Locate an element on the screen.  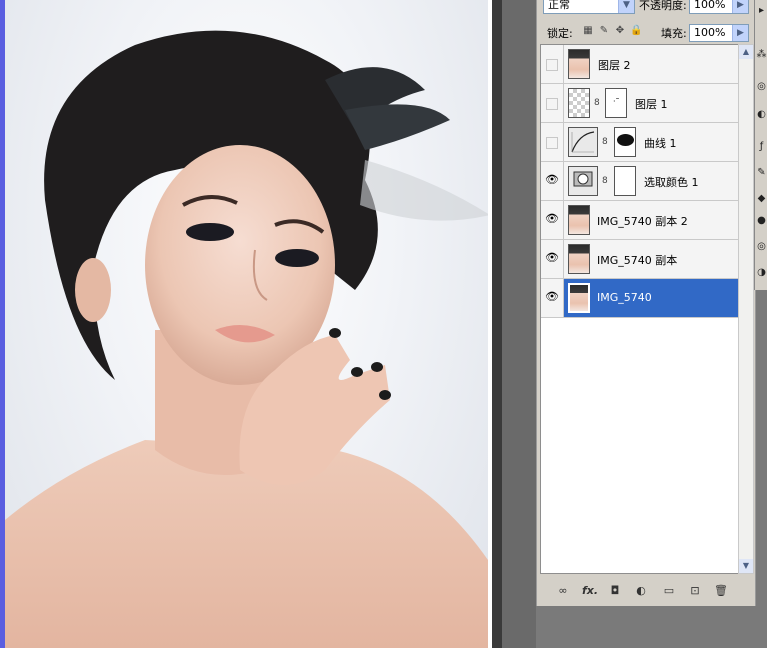
layer-row-selected: 👁 IMG_5740 is located at coordinates (640, 298).